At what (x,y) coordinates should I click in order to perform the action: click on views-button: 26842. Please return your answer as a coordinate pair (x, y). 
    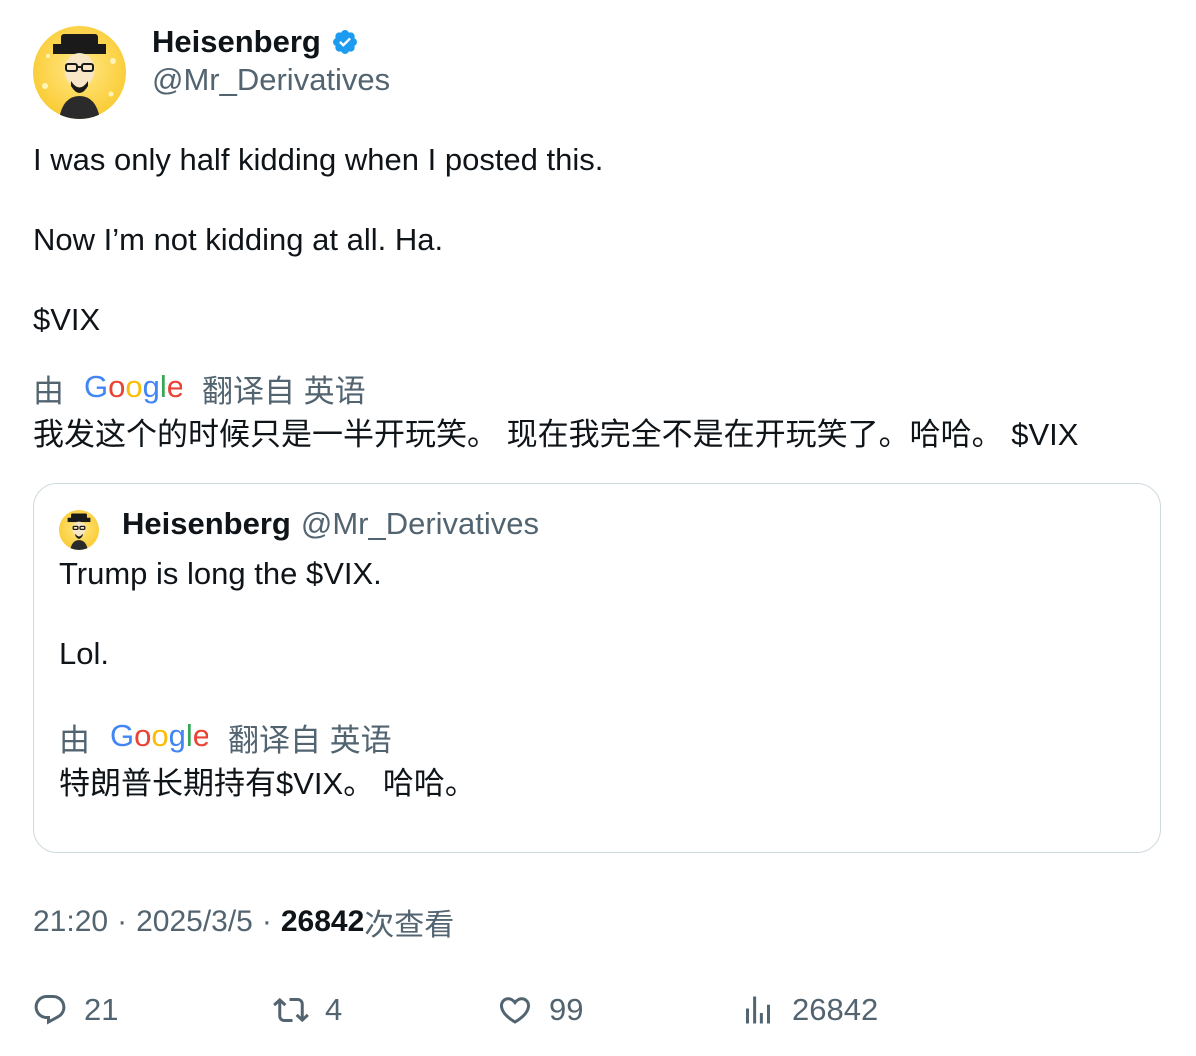
    Looking at the image, I should click on (809, 1010).